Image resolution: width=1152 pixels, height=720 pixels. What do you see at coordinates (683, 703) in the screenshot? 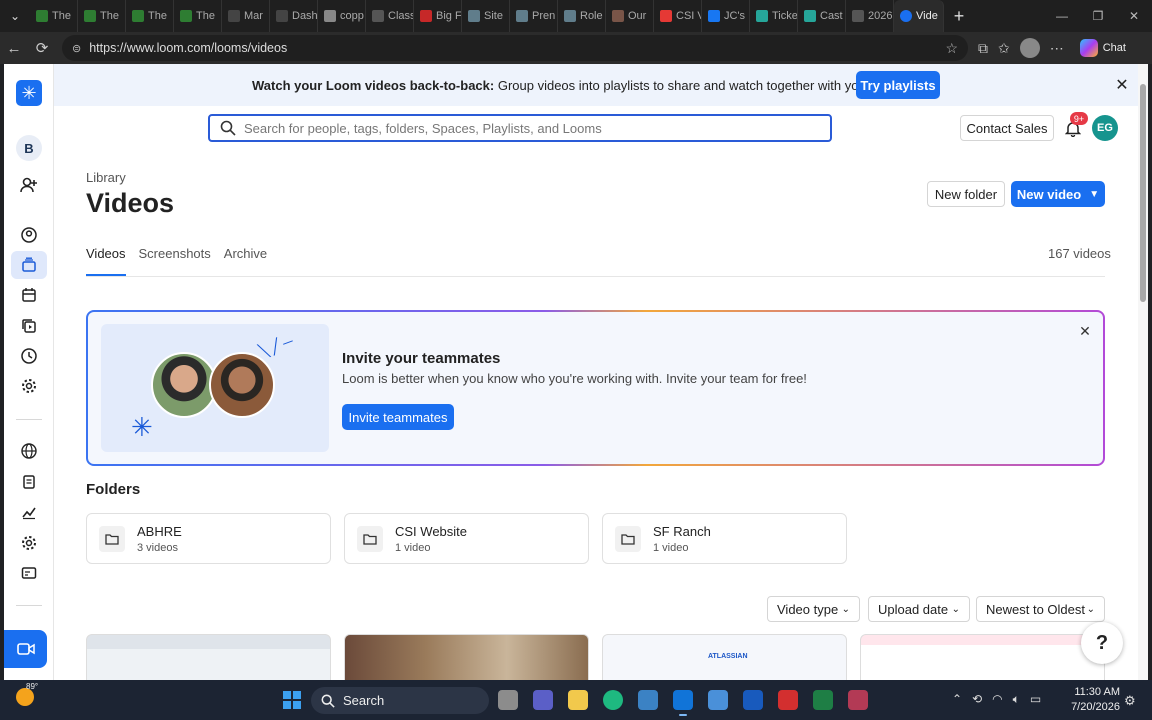
I see `outlook-icon` at bounding box center [683, 703].